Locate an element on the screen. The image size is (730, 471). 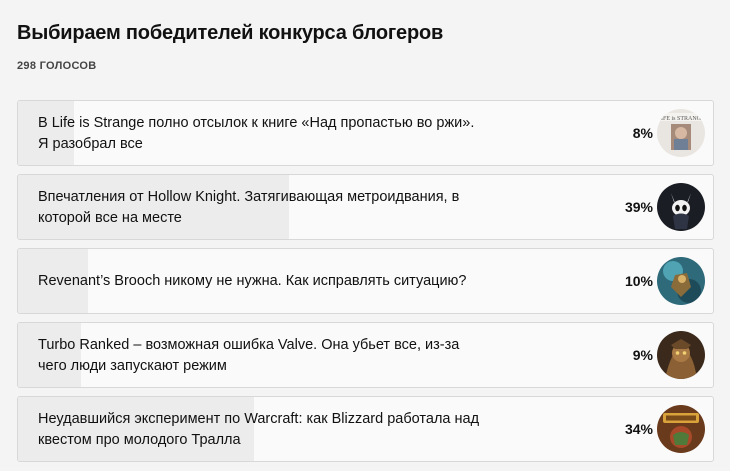
hollow-knight-icon is located at coordinates (681, 207).